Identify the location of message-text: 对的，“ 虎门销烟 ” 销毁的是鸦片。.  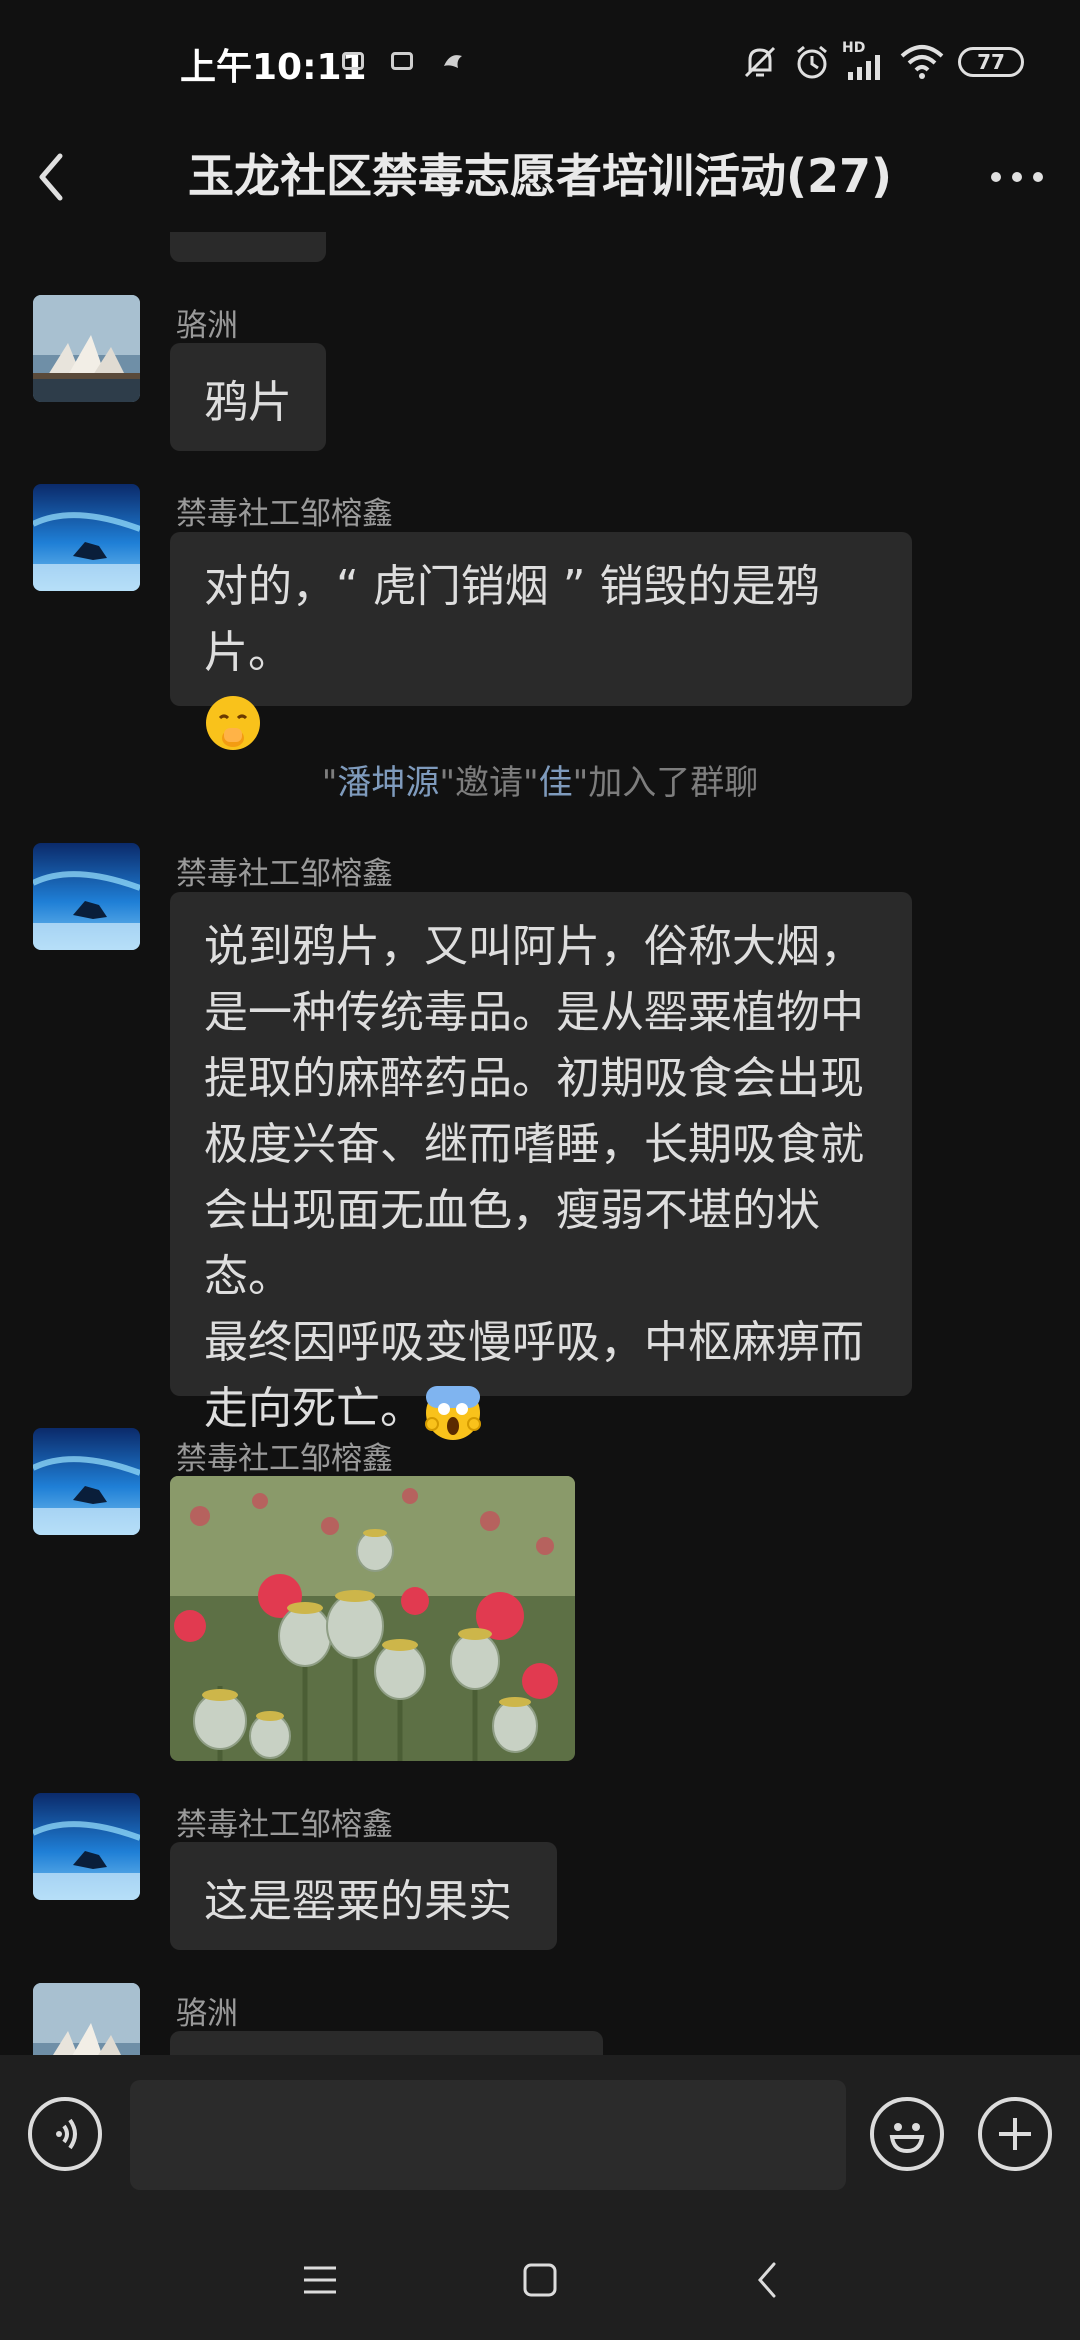
(512, 619).